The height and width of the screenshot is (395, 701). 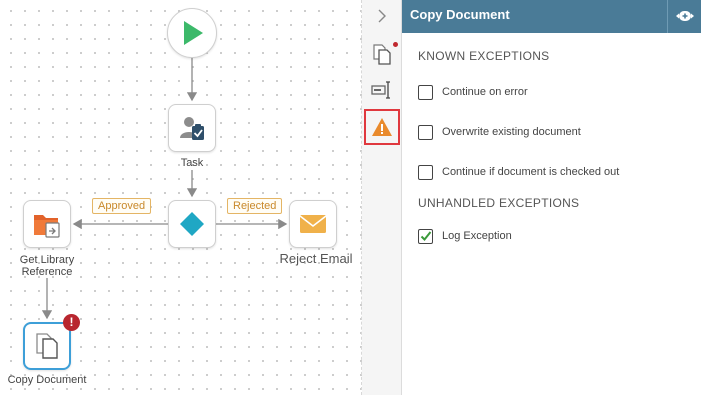 I want to click on panel-header: Copy Document, so click(x=551, y=16).